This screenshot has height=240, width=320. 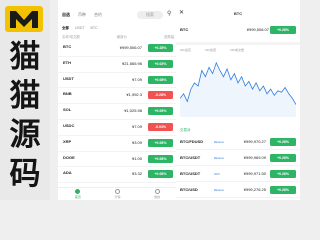 I want to click on tab-coins: 币种, so click(x=82, y=15).